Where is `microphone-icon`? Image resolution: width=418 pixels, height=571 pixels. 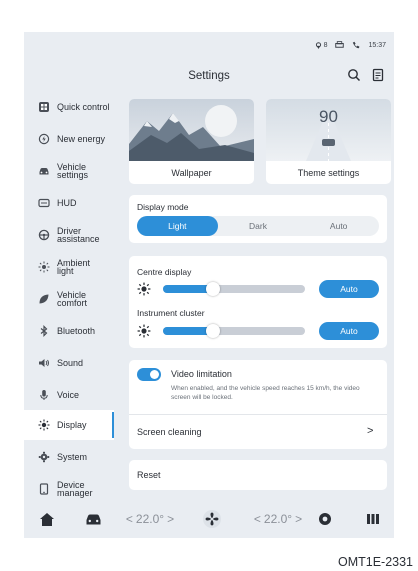
microphone-icon is located at coordinates (44, 395).